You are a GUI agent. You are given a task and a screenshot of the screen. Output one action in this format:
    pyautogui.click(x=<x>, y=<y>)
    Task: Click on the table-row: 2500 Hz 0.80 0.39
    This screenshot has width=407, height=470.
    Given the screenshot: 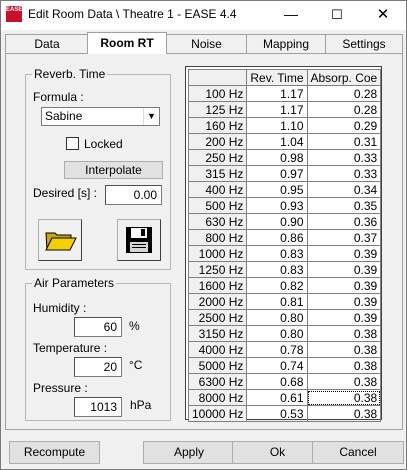 What is the action you would take?
    pyautogui.click(x=284, y=317)
    